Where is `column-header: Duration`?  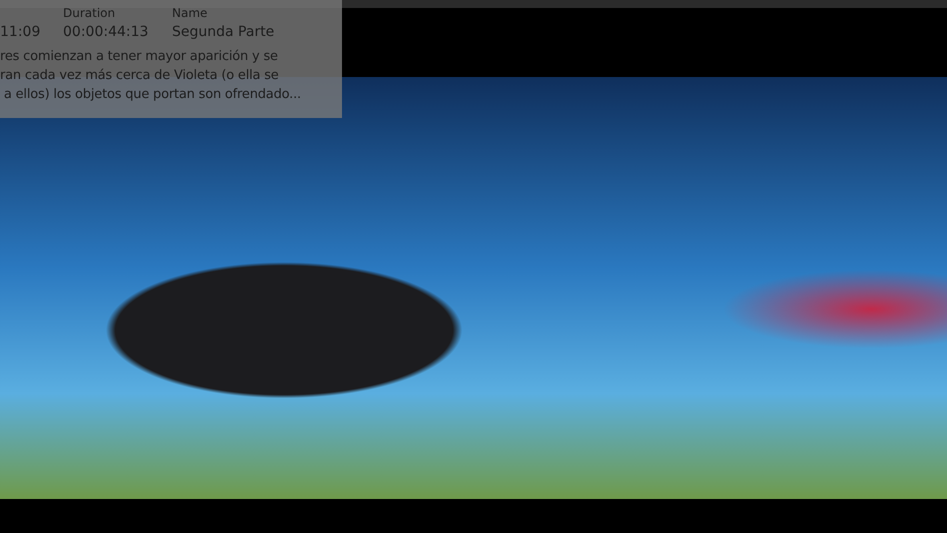
column-header: Duration is located at coordinates (89, 13).